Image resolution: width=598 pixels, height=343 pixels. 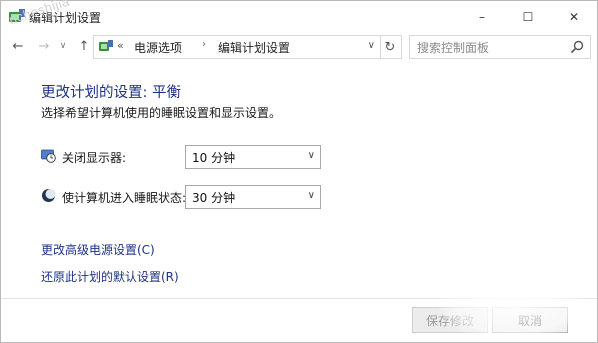 I want to click on up-arrow-icon: ↑, so click(x=84, y=46).